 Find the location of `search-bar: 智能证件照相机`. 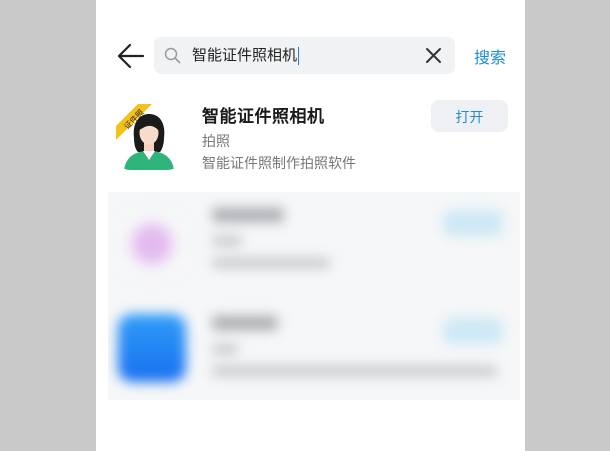

search-bar: 智能证件照相机 is located at coordinates (304, 55).